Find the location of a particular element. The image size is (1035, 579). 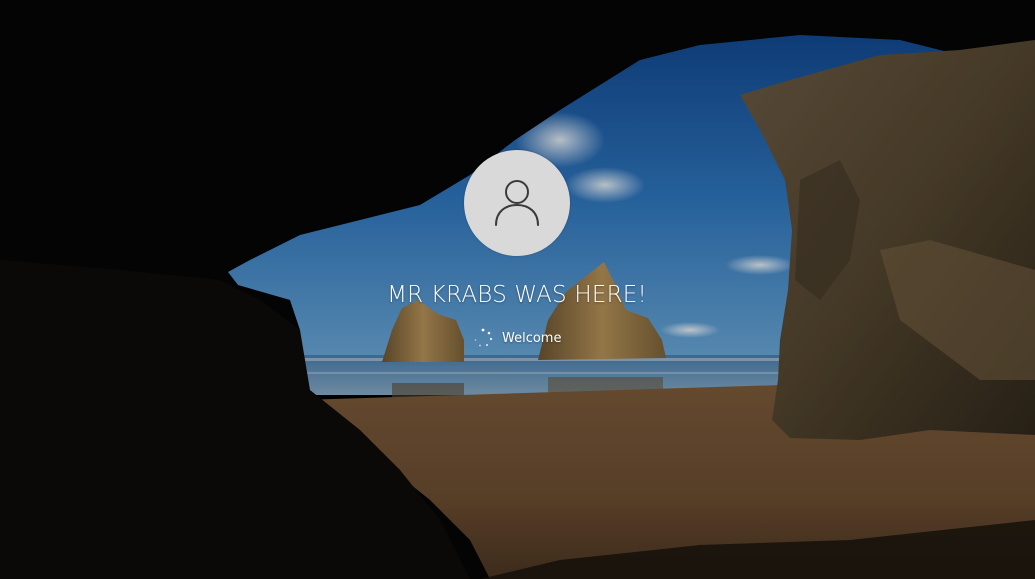

status-text: Welcome is located at coordinates (532, 338).